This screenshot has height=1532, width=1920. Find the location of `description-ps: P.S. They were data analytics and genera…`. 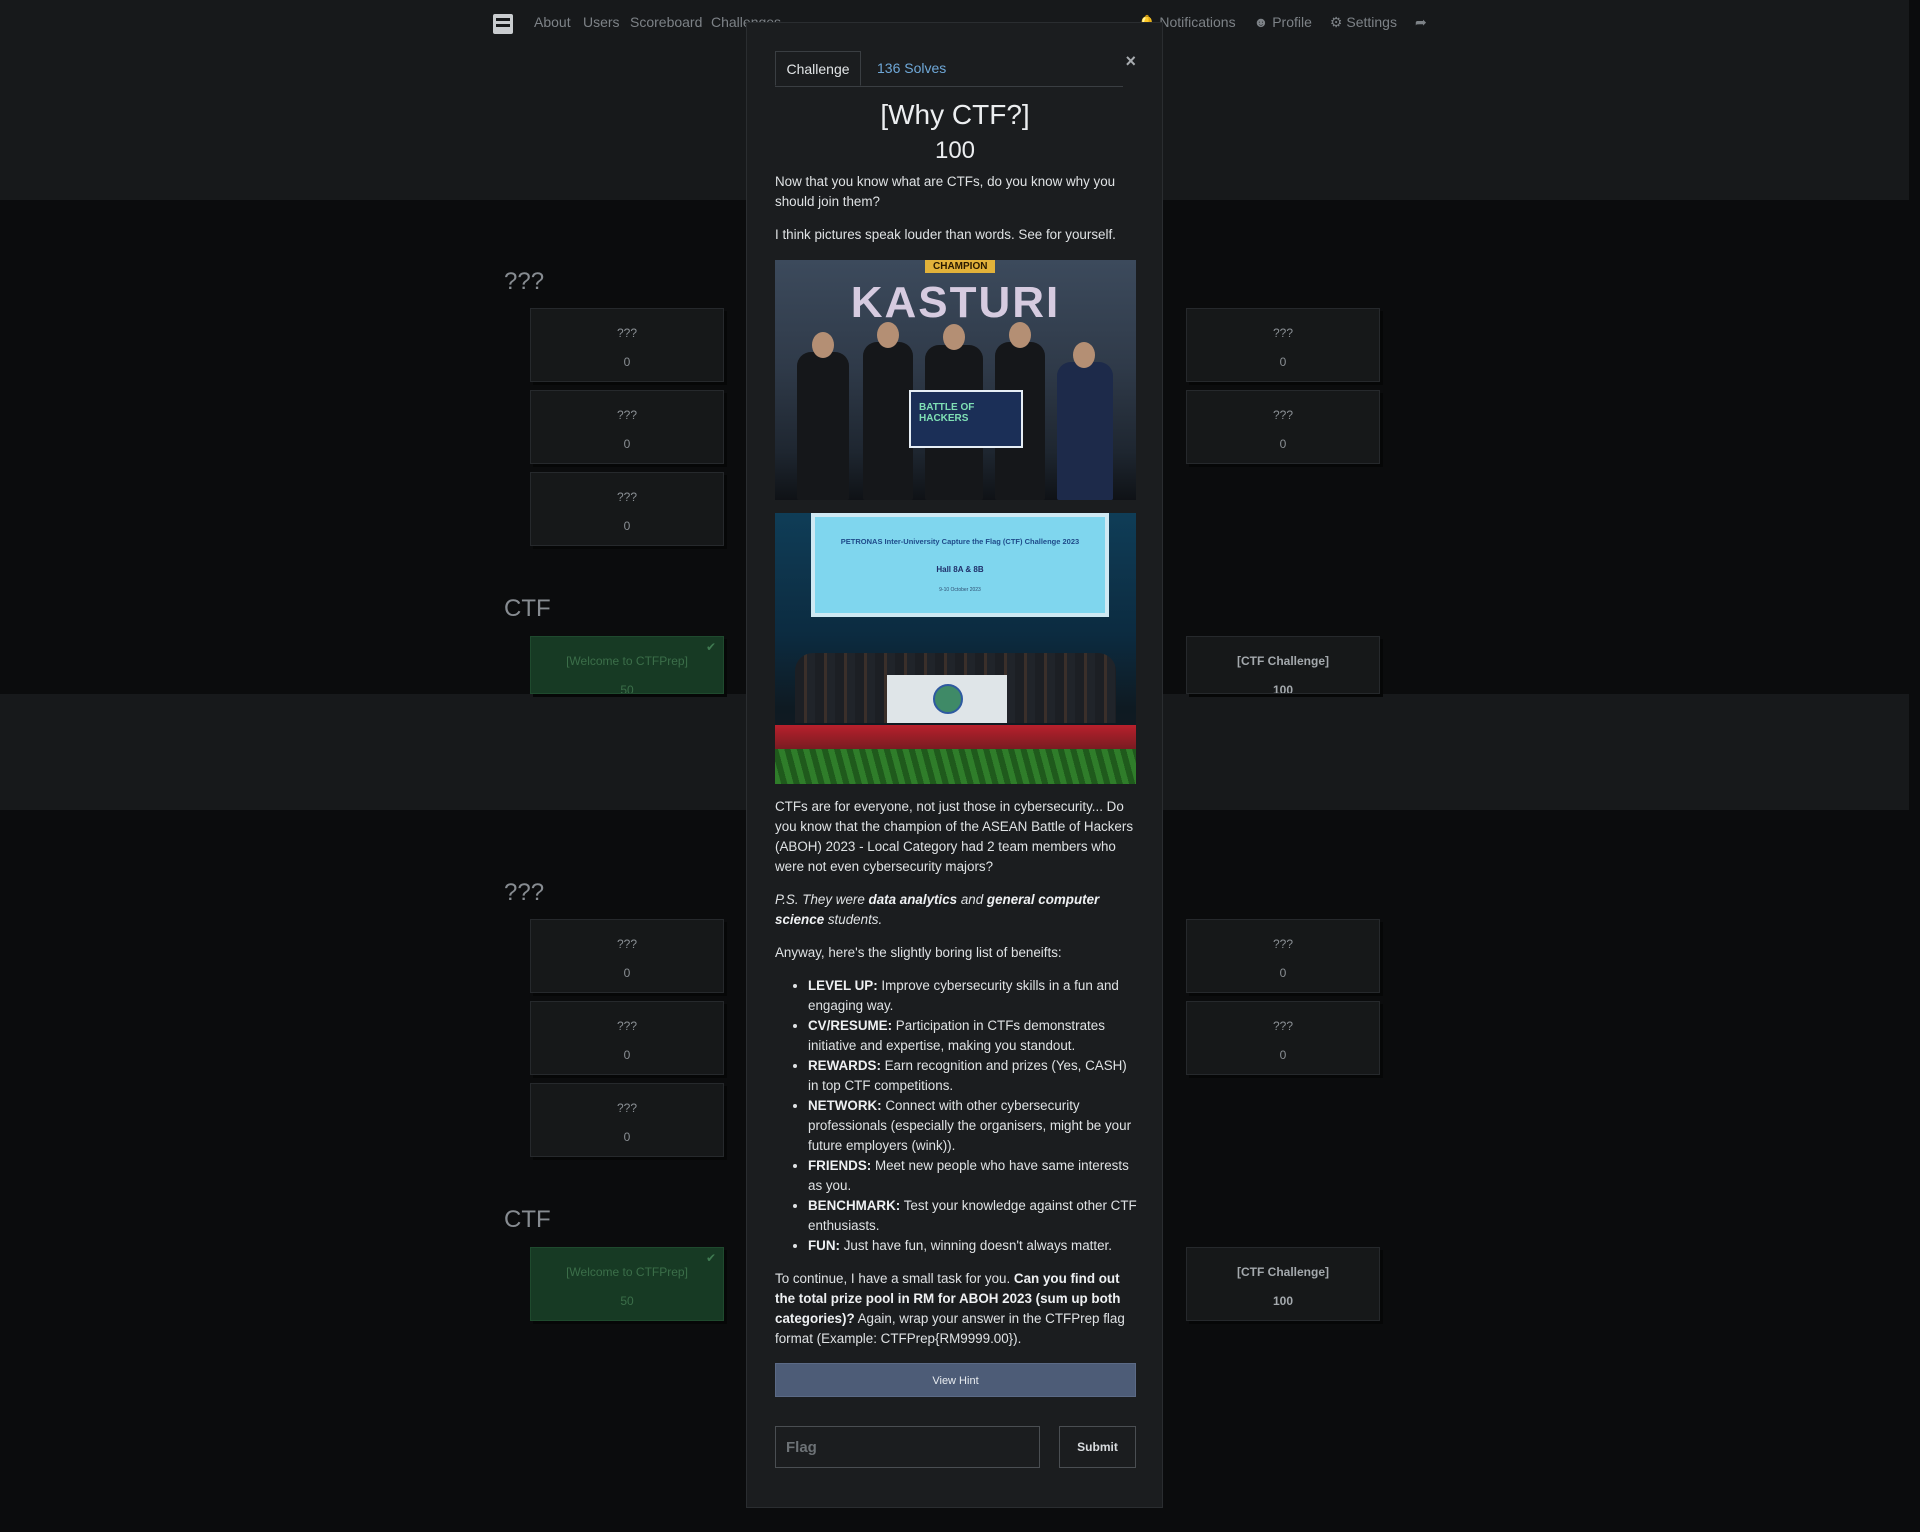

description-ps: P.S. They were data analytics and genera… is located at coordinates (956, 910).